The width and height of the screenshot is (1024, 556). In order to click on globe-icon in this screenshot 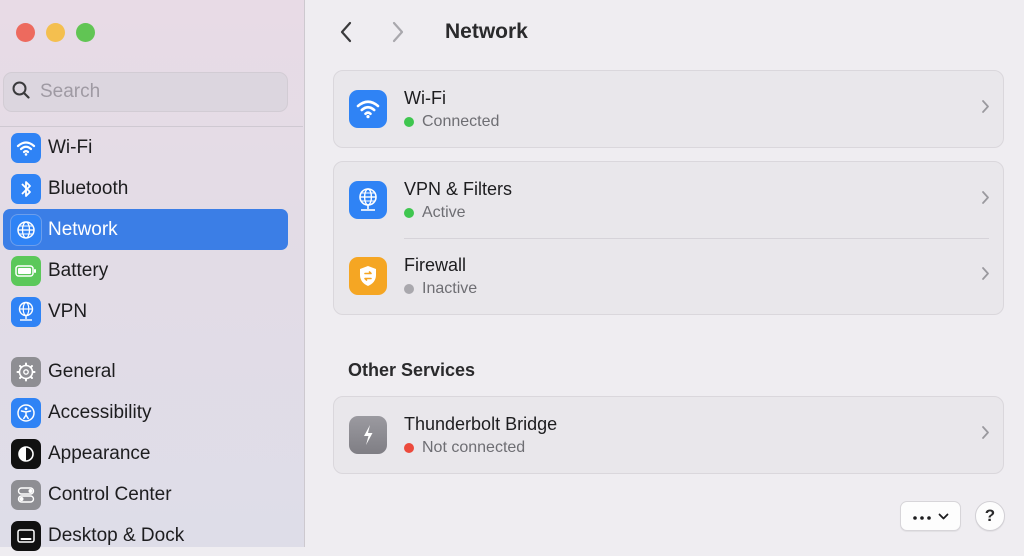, I will do `click(26, 229)`.